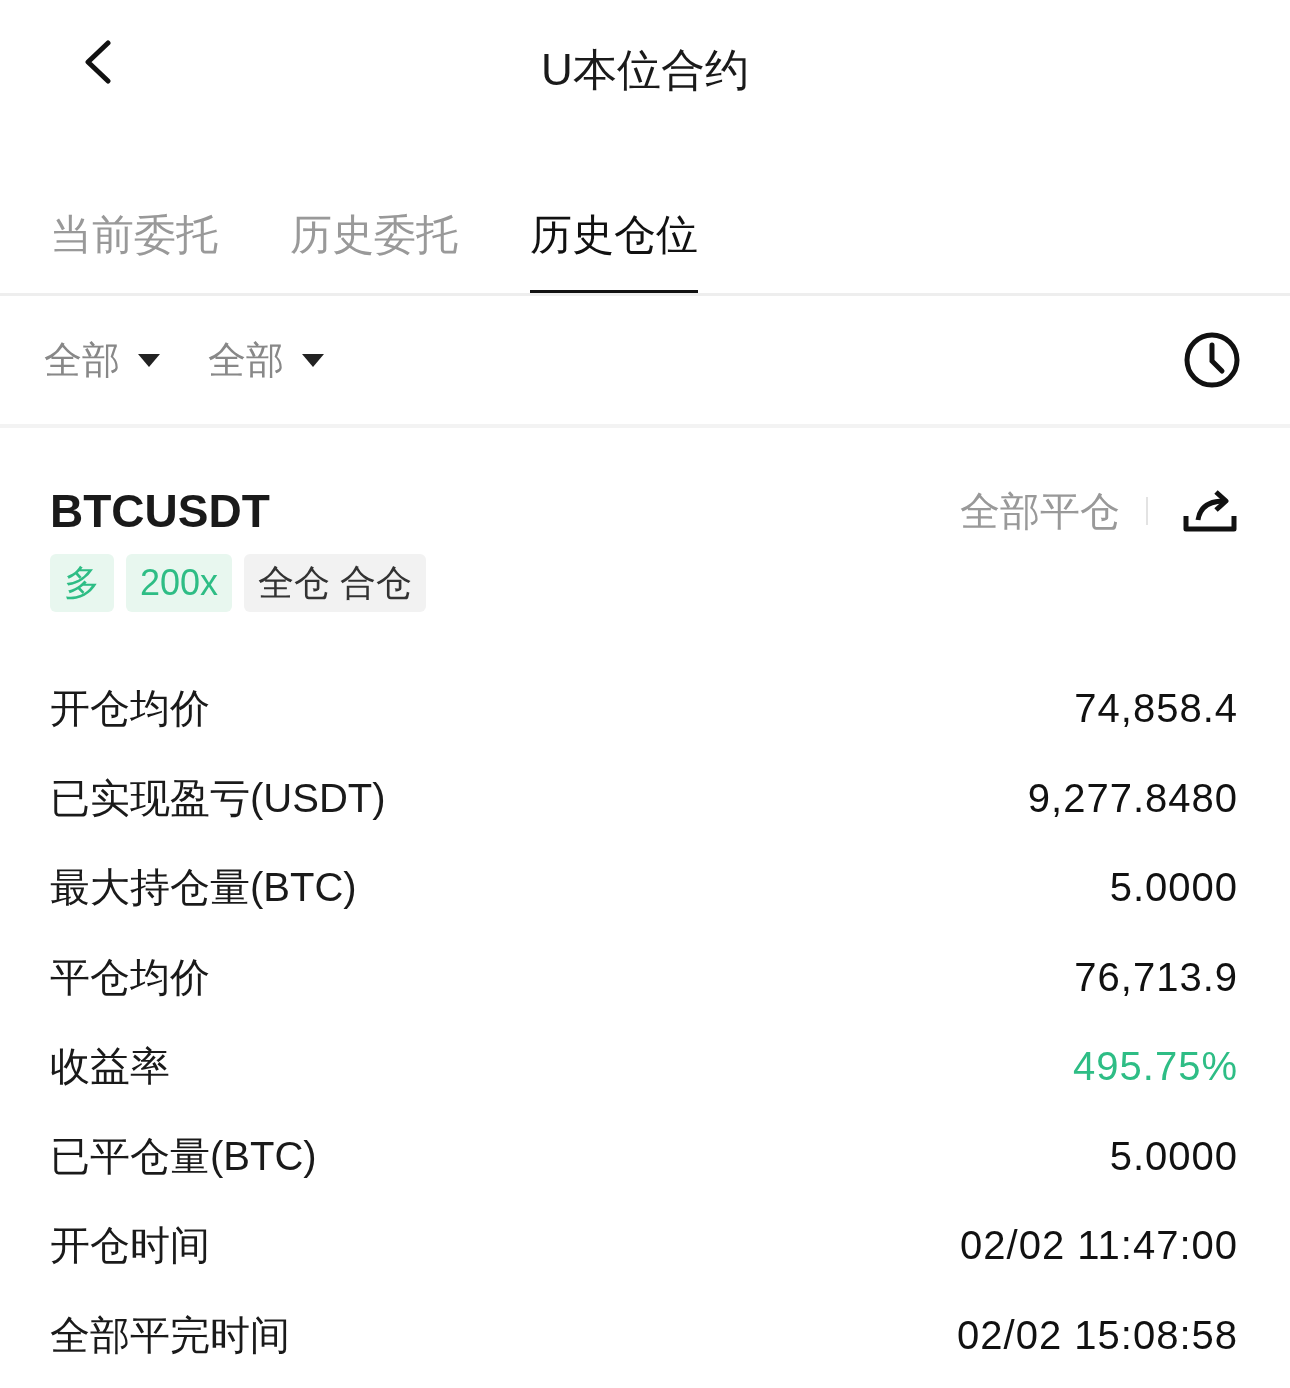 The width and height of the screenshot is (1290, 1388). I want to click on field-value: 76,713.9, so click(1156, 977).